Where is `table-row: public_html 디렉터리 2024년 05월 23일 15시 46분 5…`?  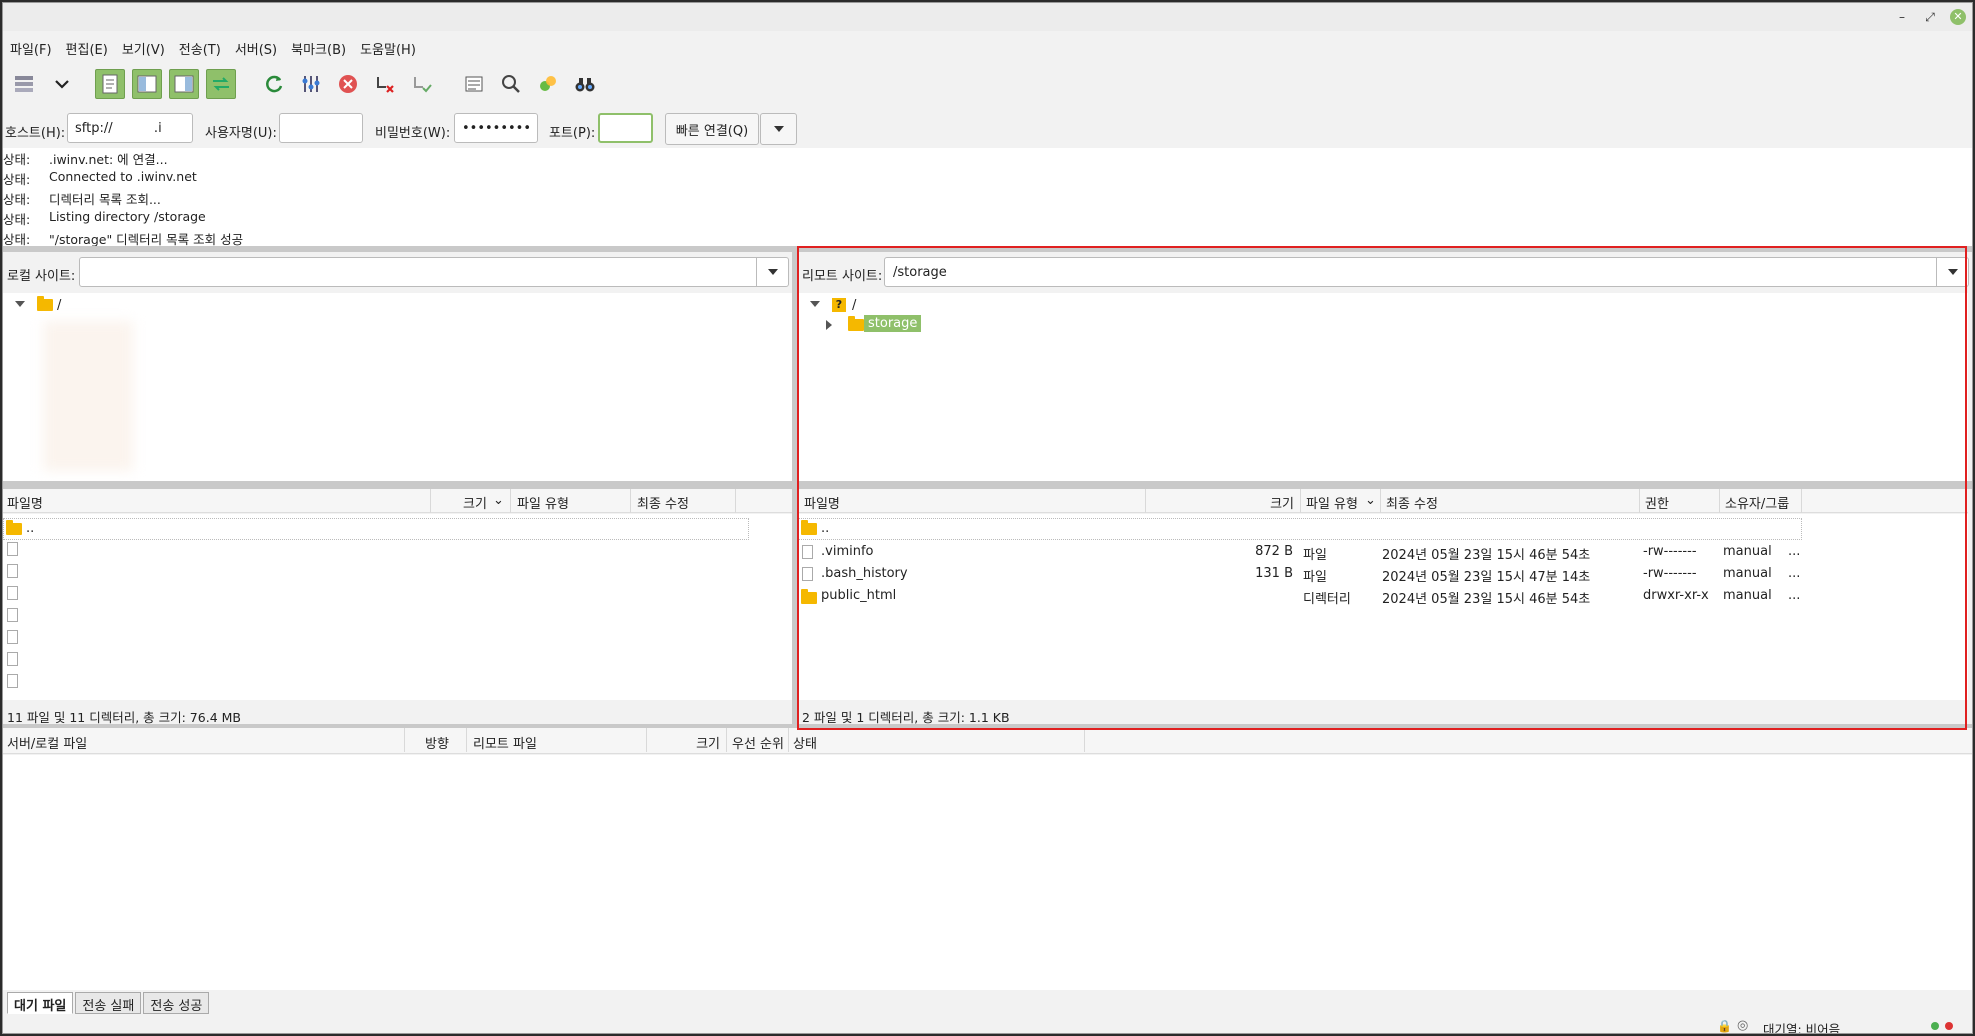 table-row: public_html 디렉터리 2024년 05월 23일 15시 46분 5… is located at coordinates (1383, 596).